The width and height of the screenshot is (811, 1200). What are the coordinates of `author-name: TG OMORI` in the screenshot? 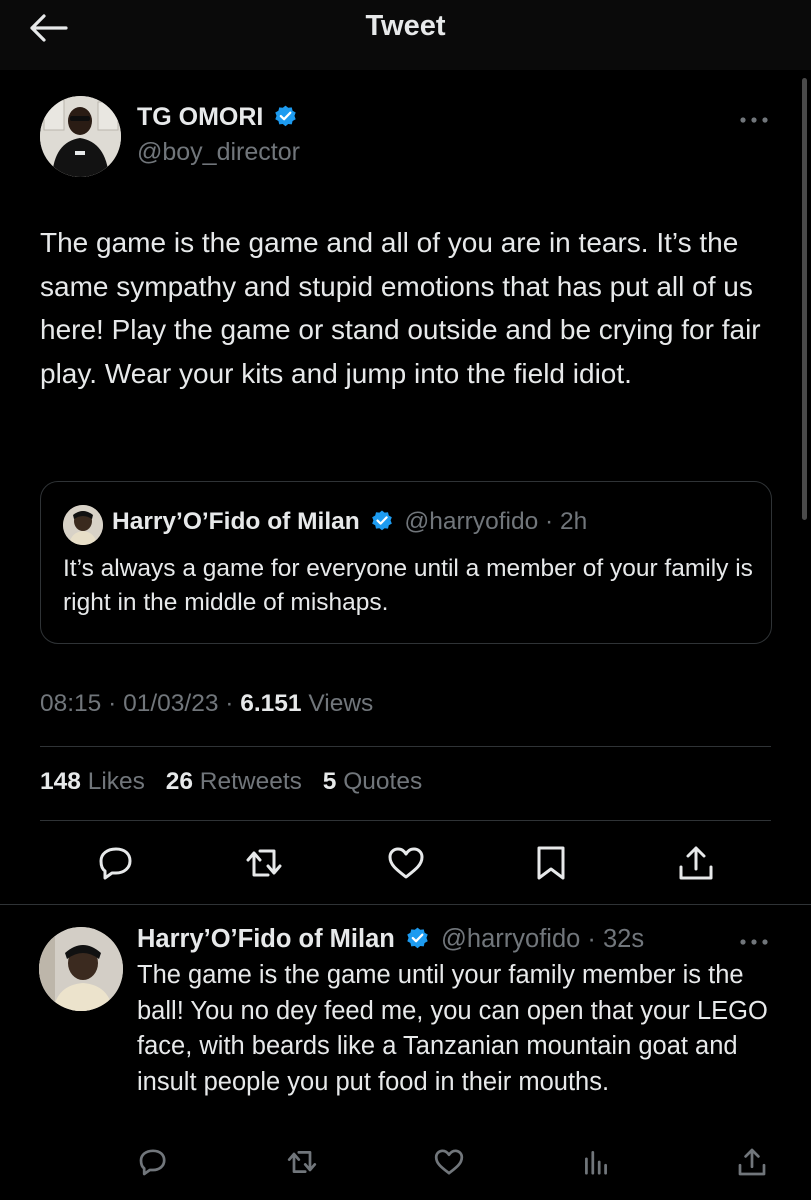 It's located at (200, 117).